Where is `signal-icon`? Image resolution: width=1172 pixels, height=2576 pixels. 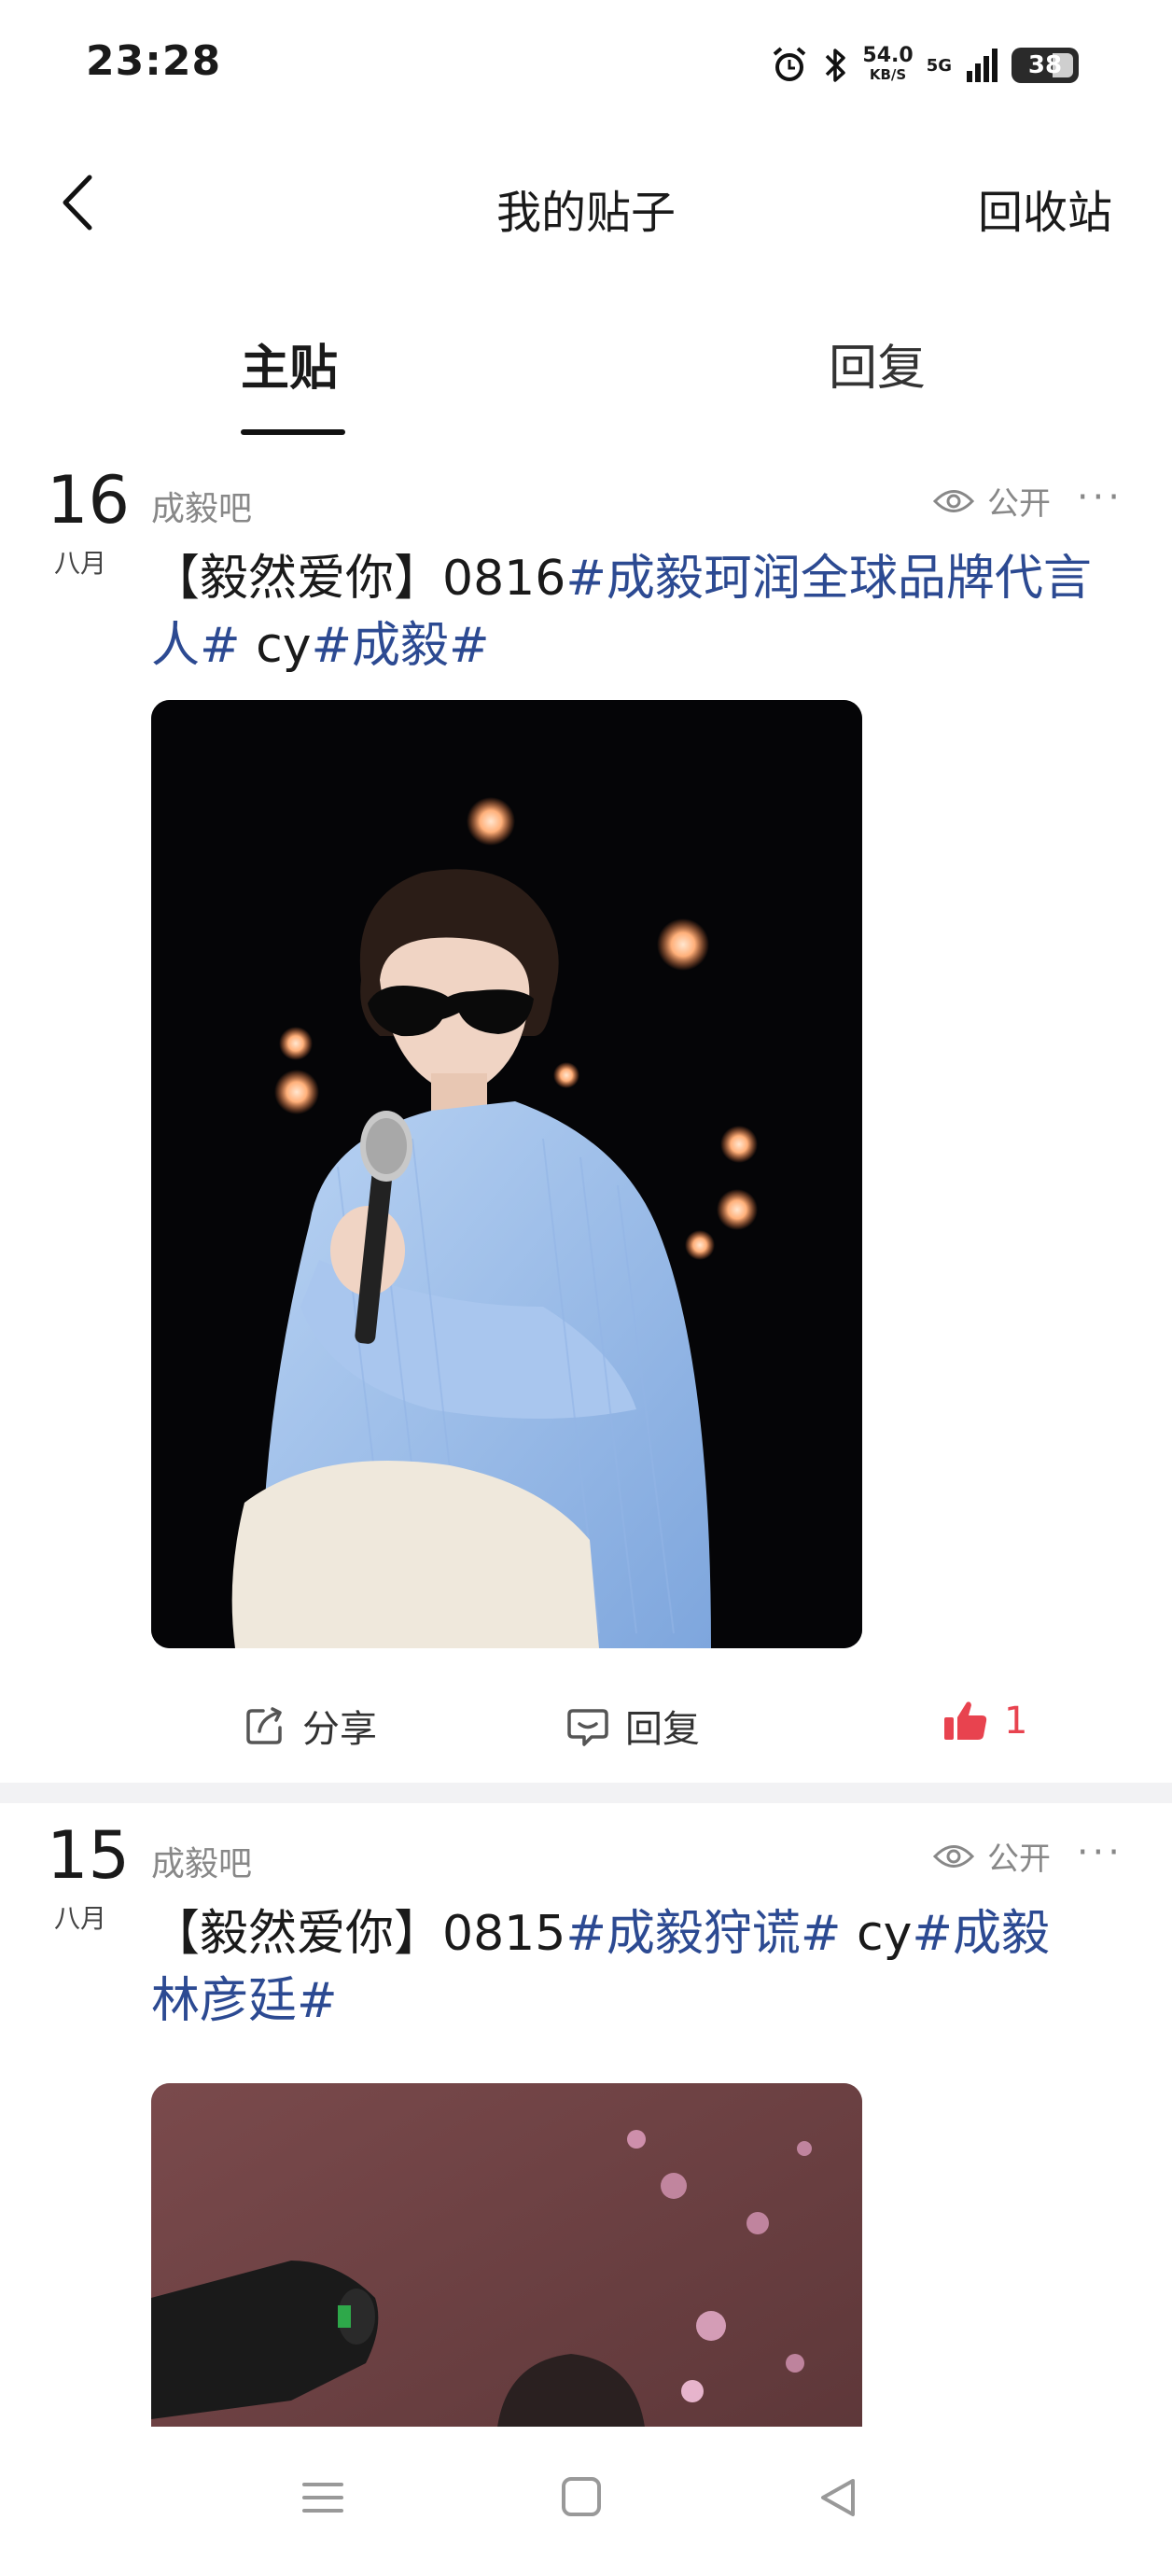 signal-icon is located at coordinates (982, 65).